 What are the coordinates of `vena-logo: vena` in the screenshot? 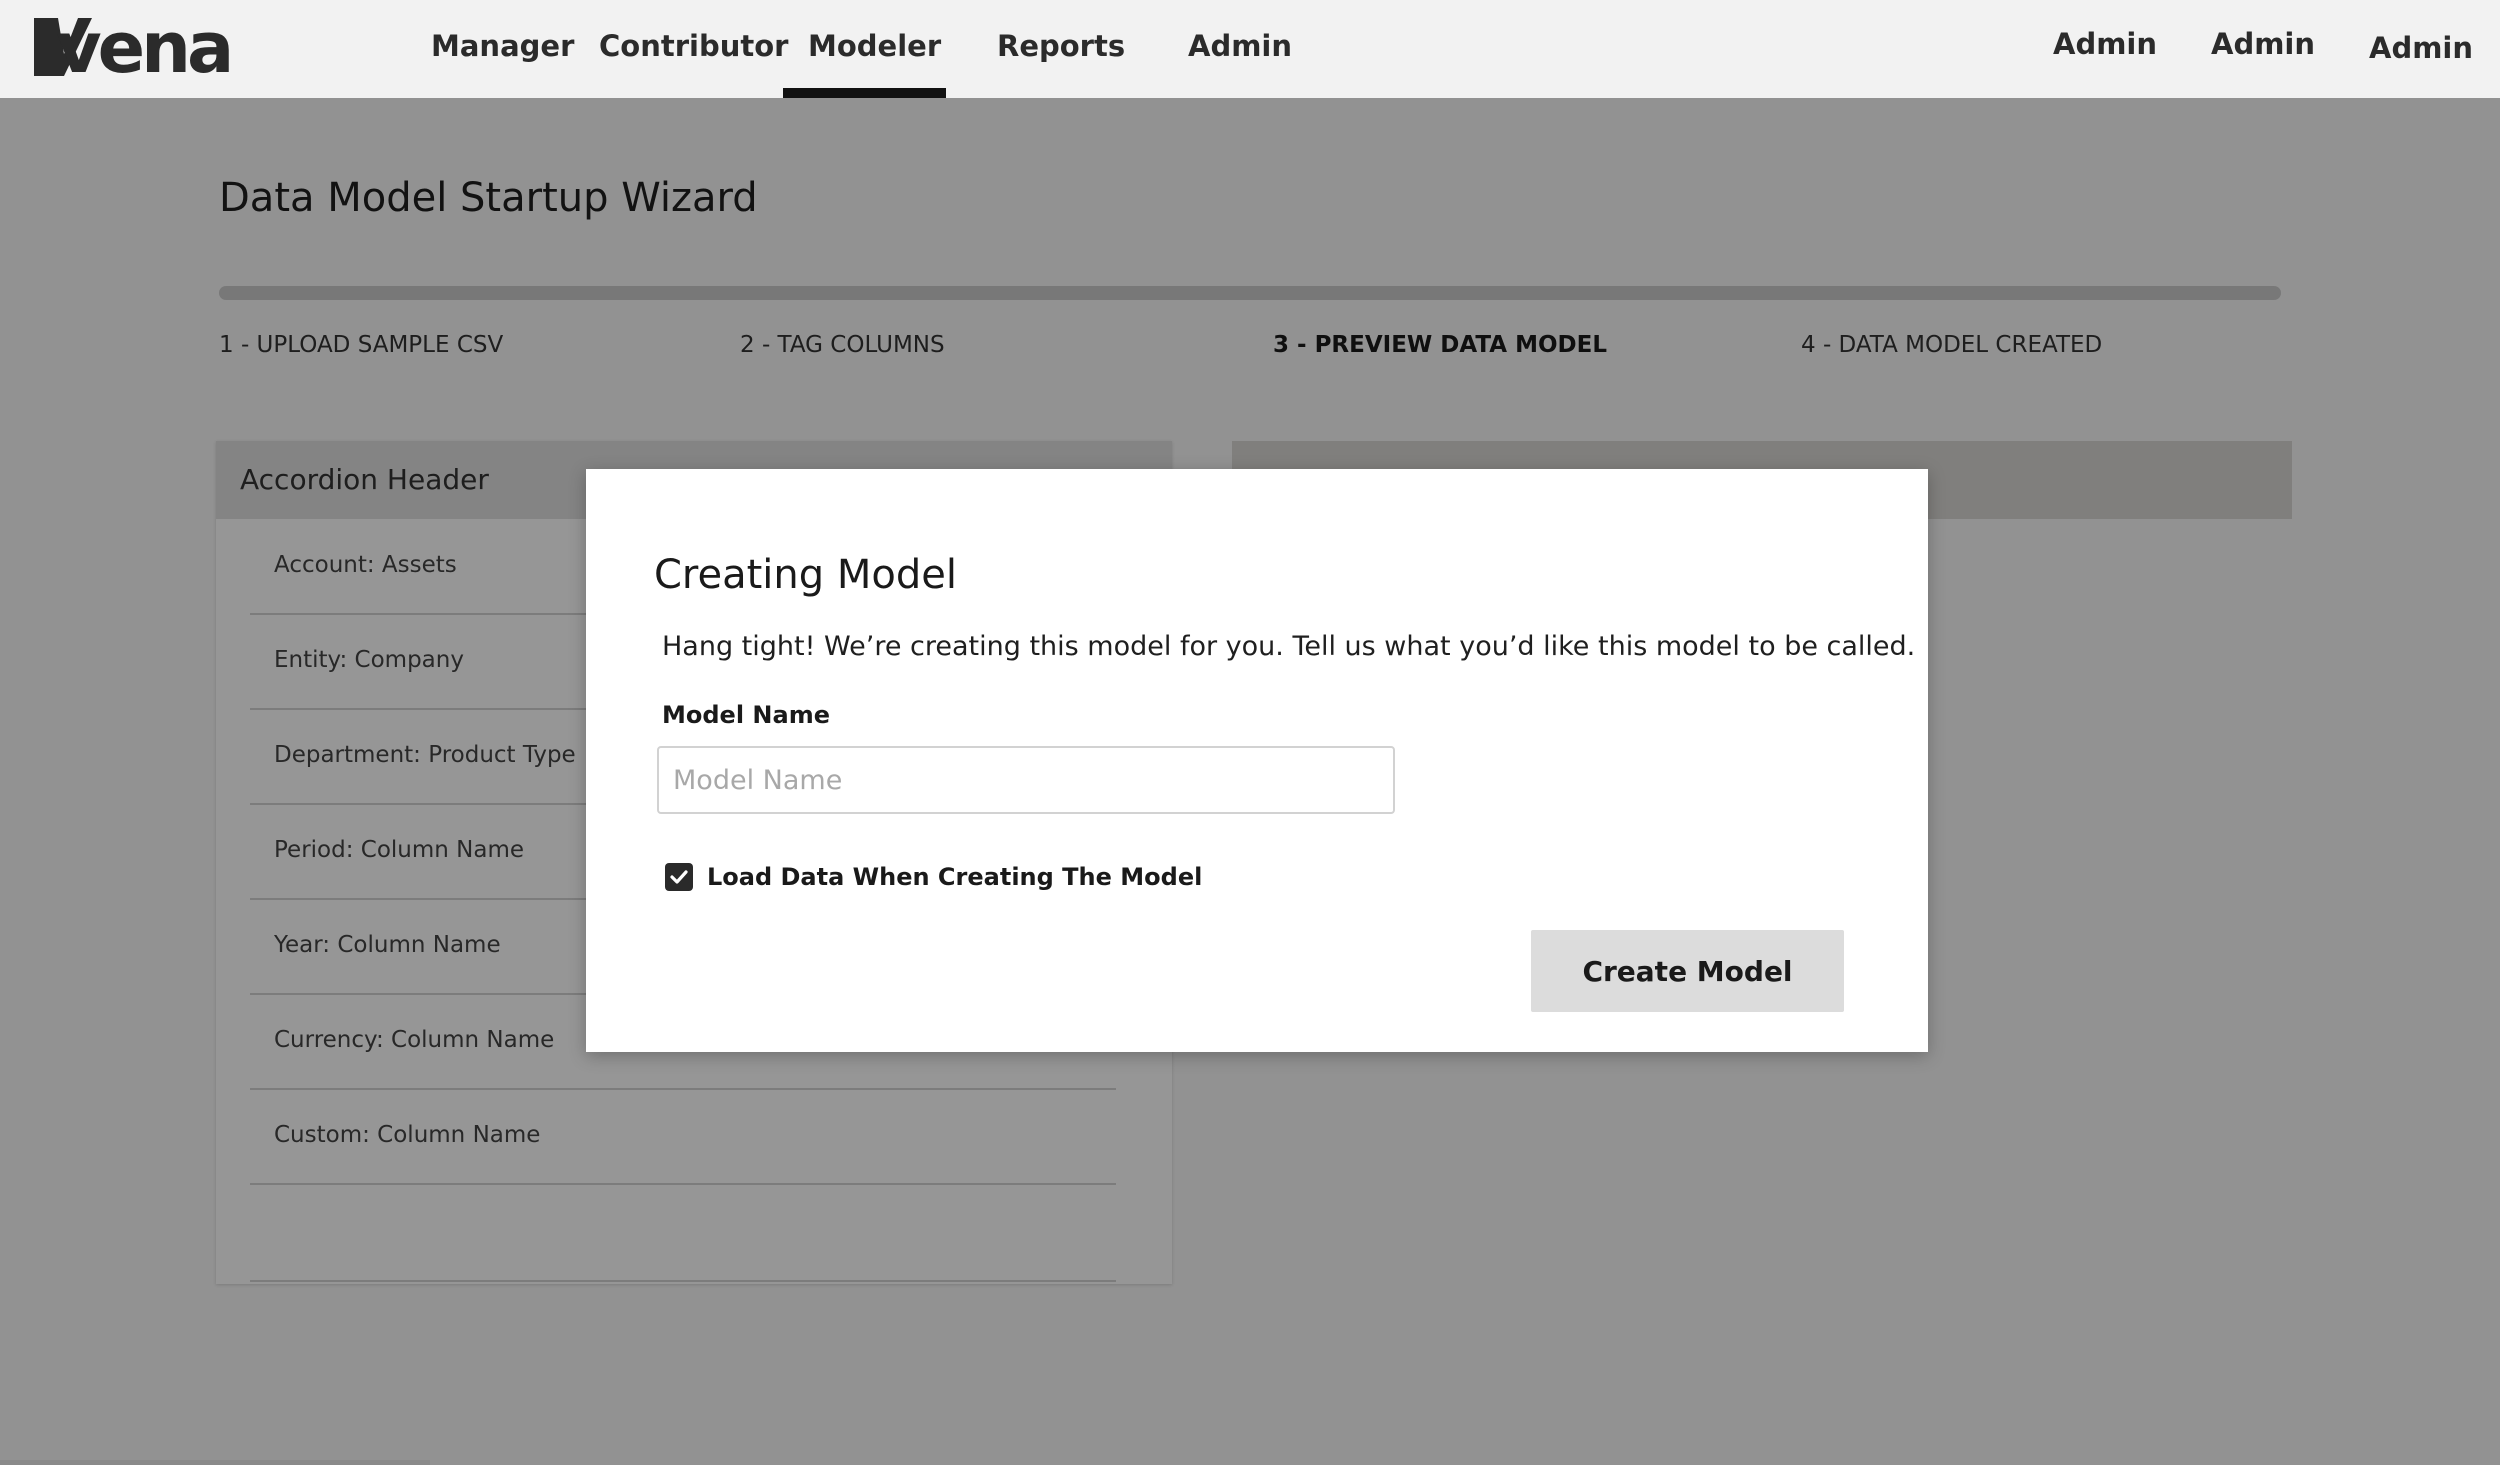 It's located at (134, 48).